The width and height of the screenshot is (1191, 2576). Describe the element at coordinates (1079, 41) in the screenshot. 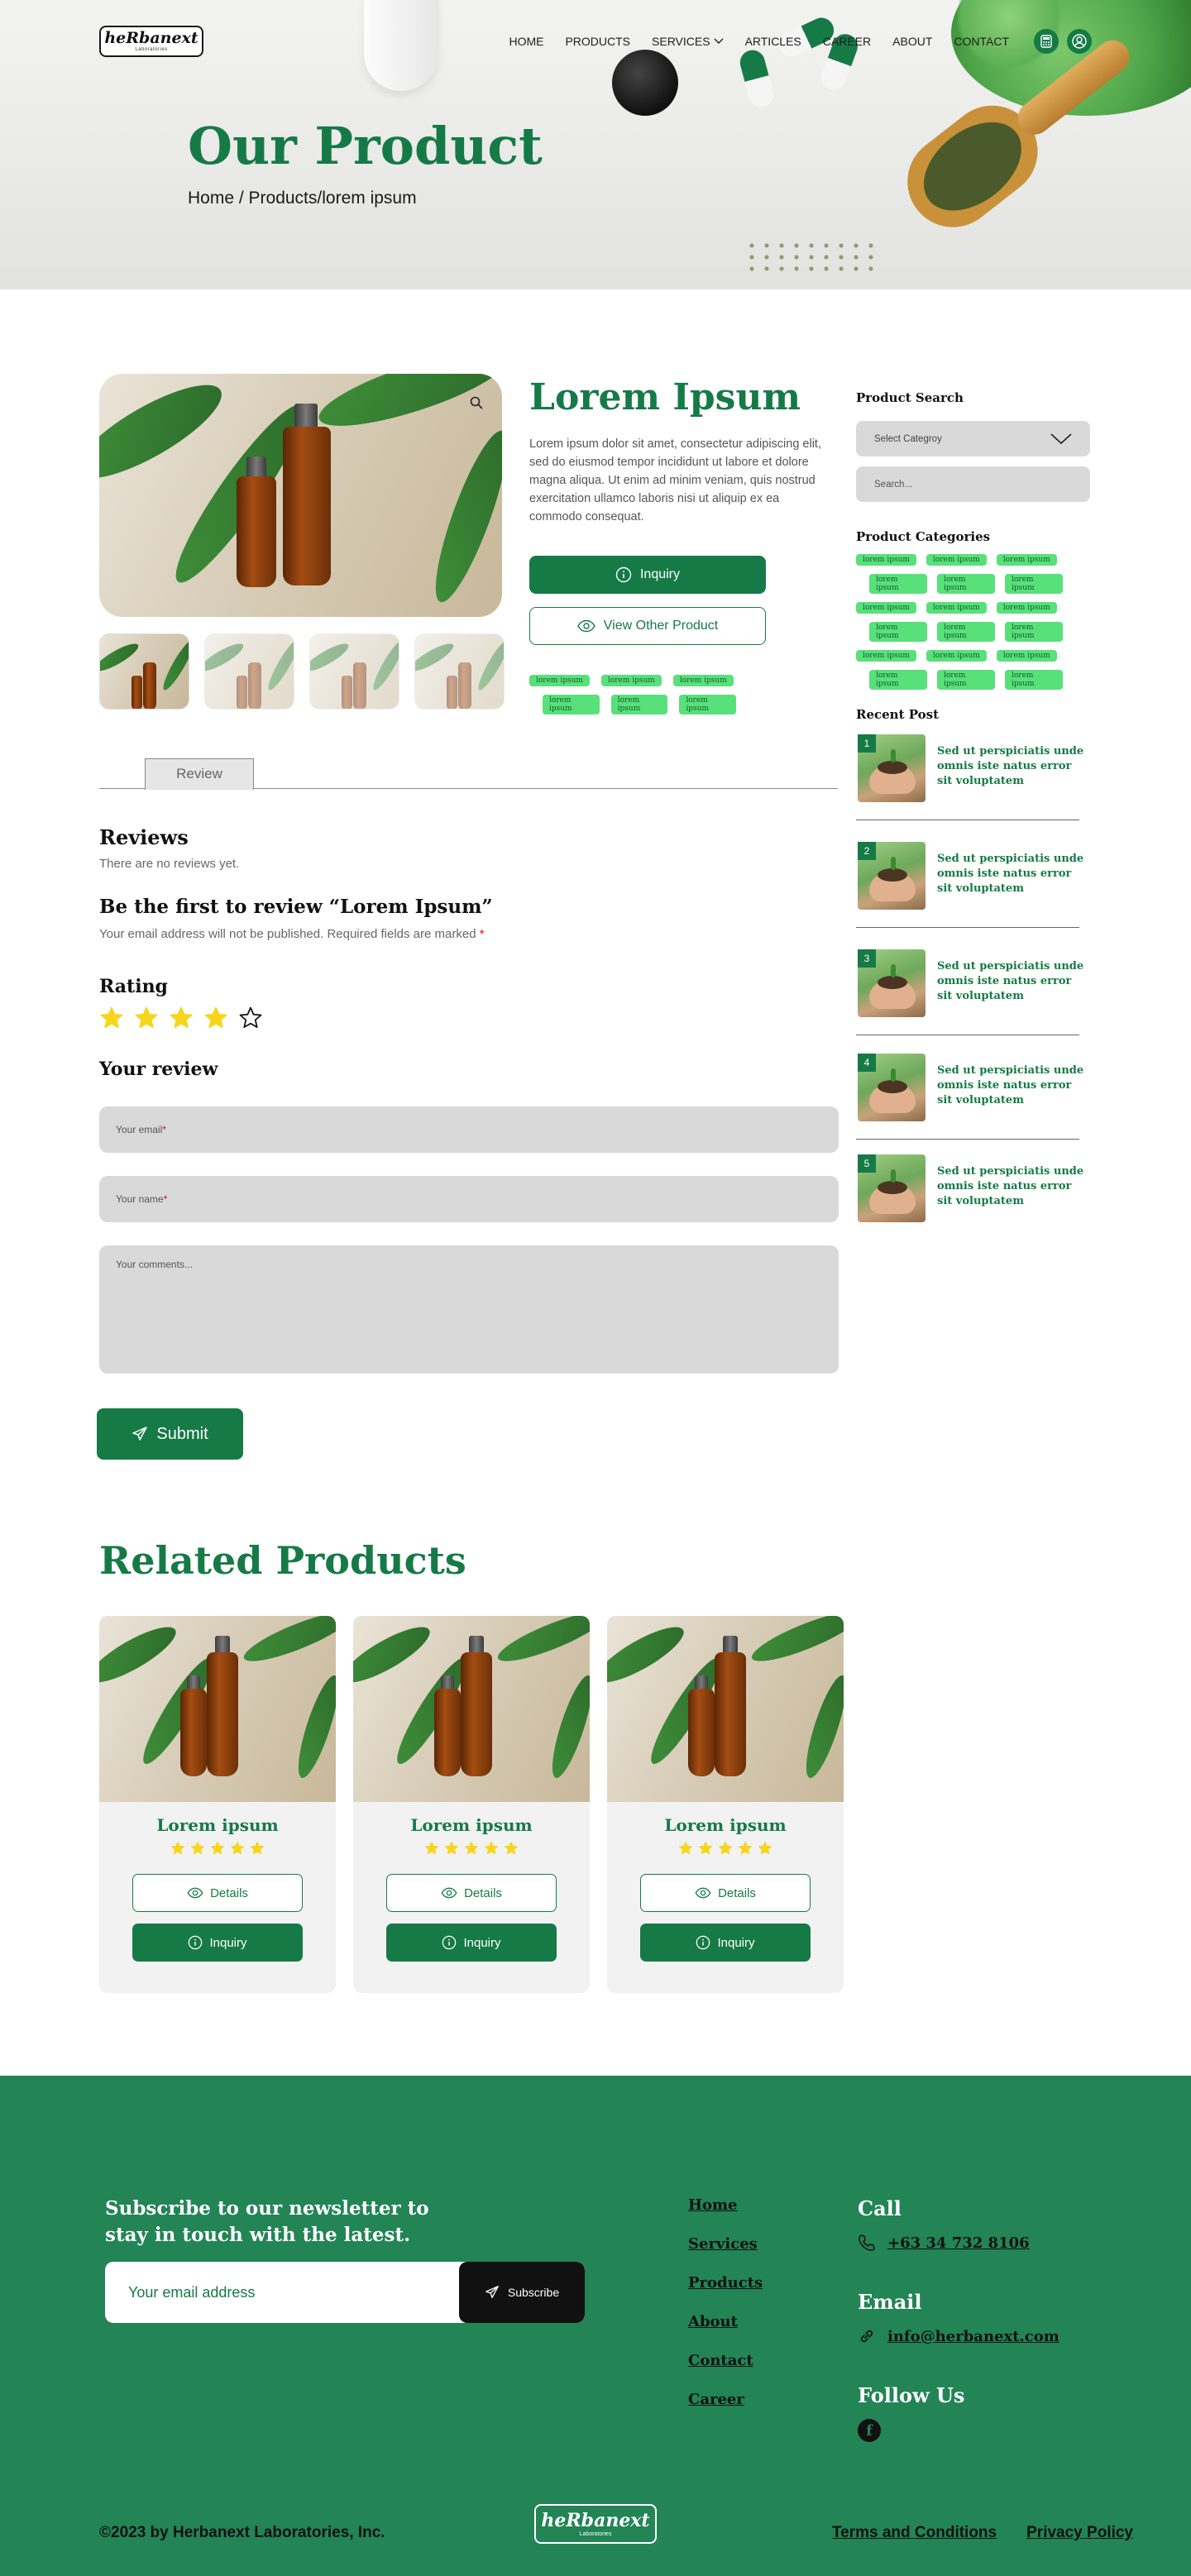

I see `user-icon` at that location.